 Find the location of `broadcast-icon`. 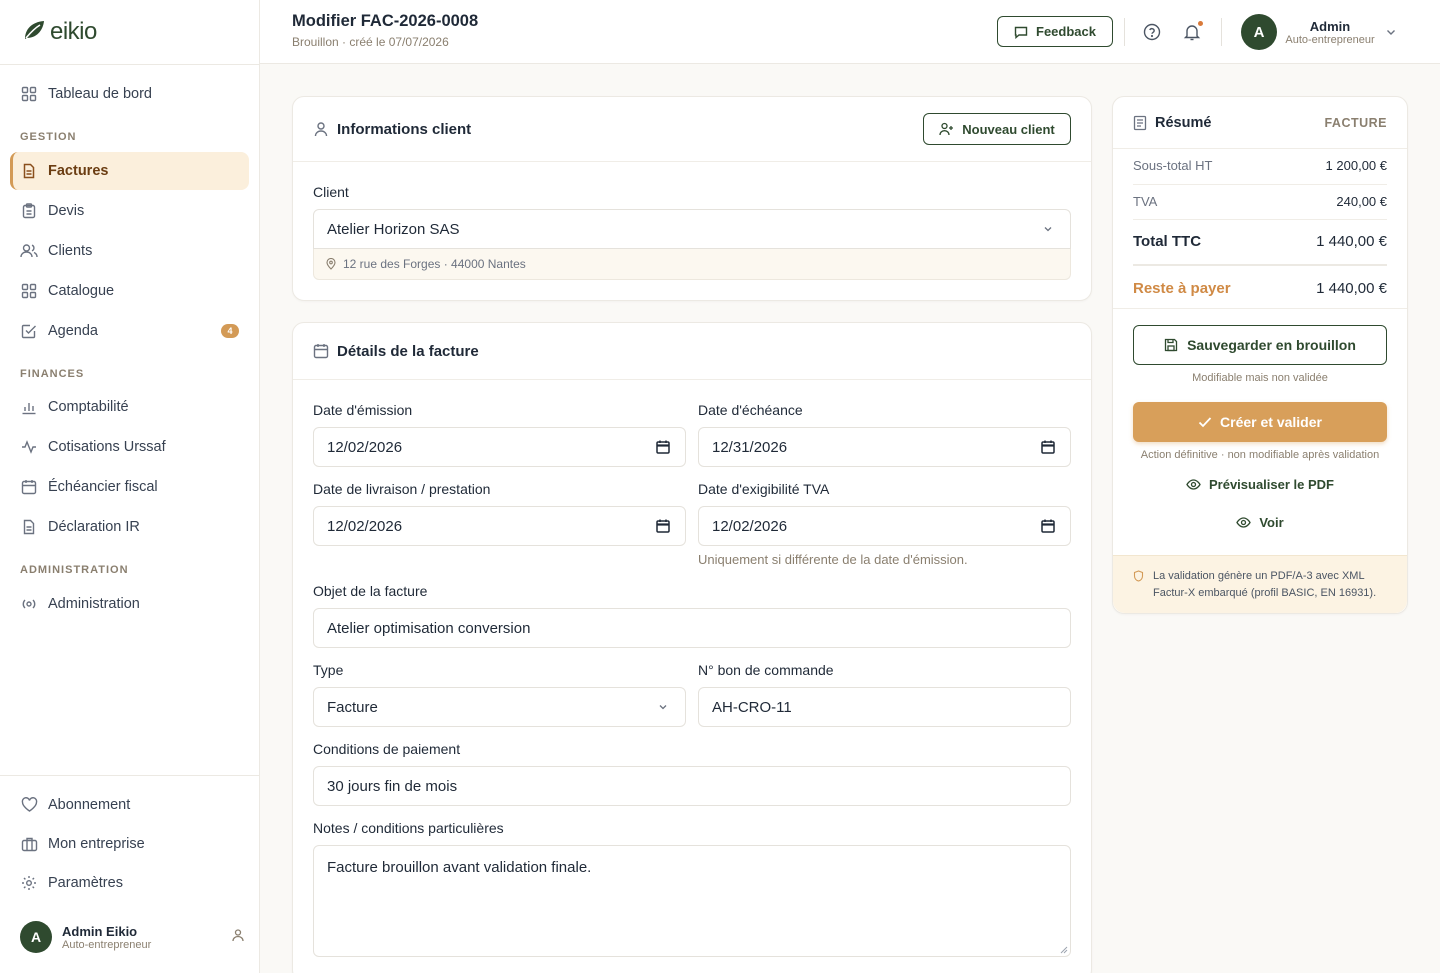

broadcast-icon is located at coordinates (29, 604).